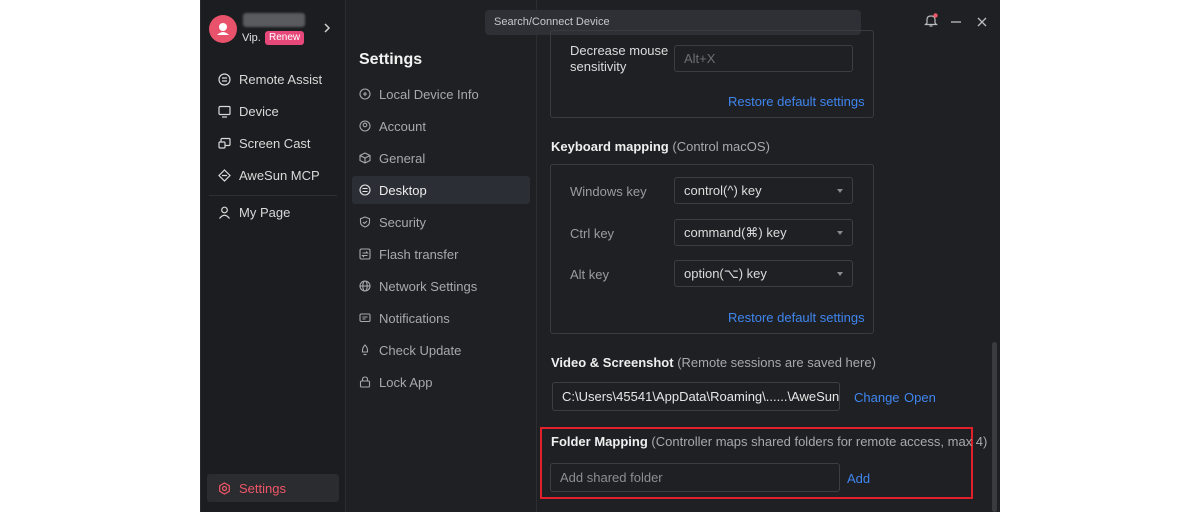 The width and height of the screenshot is (1200, 512). I want to click on sidebar-item-device: Device, so click(273, 111).